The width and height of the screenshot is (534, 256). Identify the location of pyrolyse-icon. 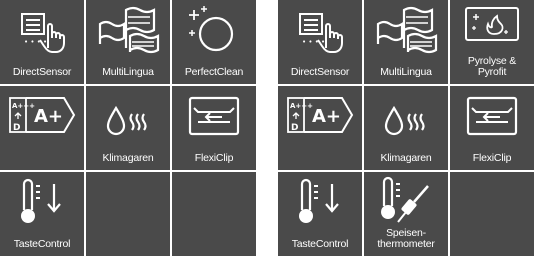
(492, 24).